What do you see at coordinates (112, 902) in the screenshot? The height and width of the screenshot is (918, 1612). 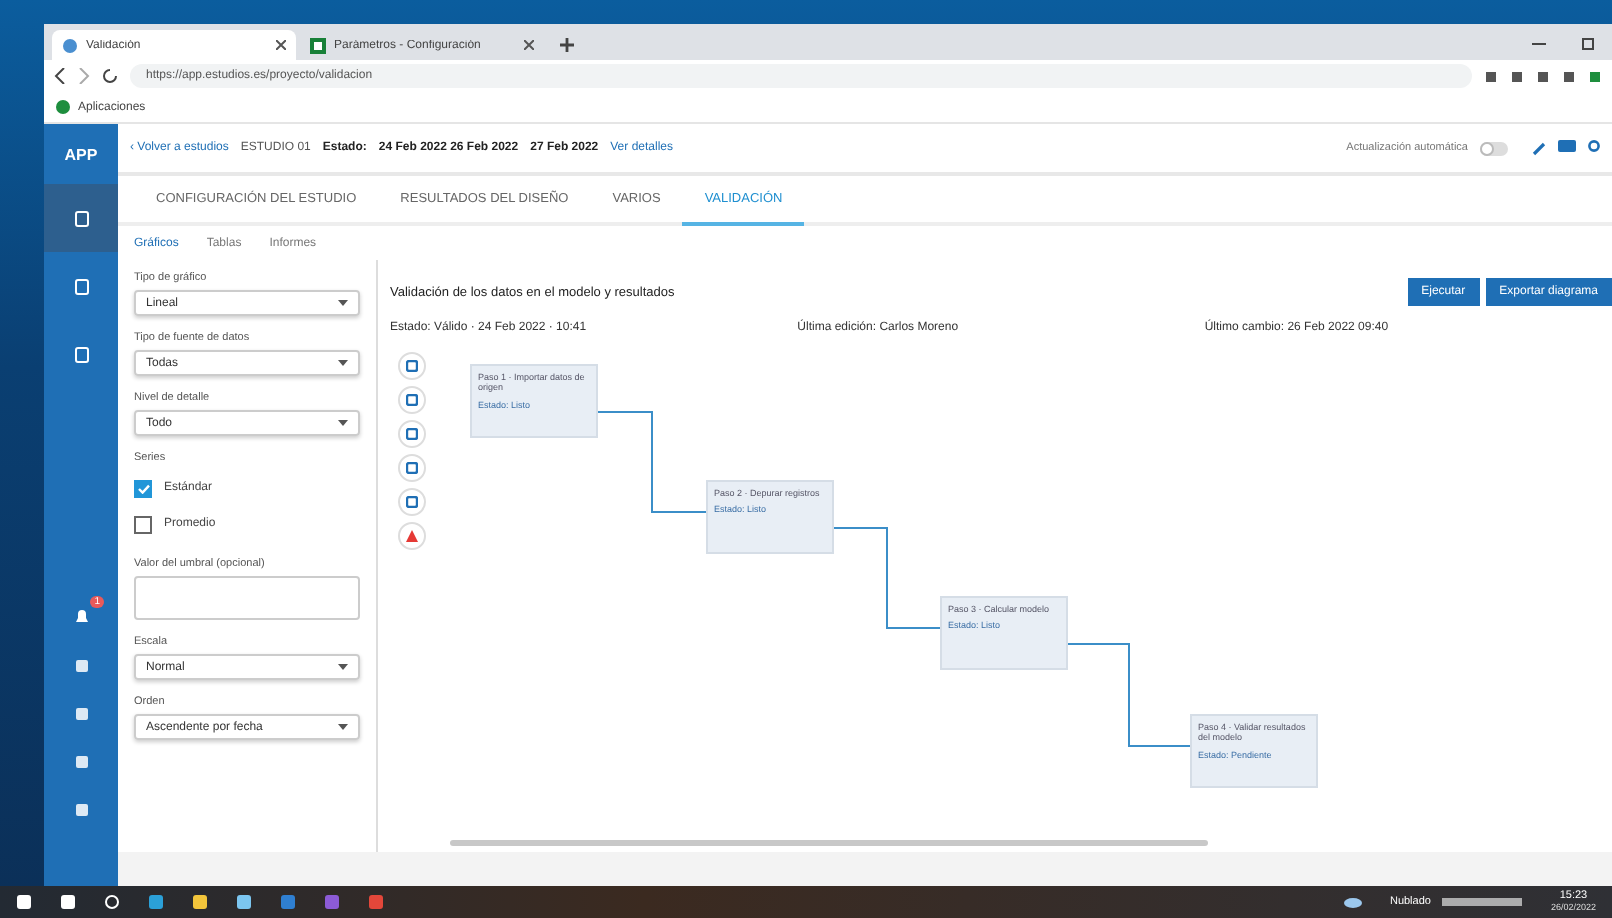 I see `circle-icon` at bounding box center [112, 902].